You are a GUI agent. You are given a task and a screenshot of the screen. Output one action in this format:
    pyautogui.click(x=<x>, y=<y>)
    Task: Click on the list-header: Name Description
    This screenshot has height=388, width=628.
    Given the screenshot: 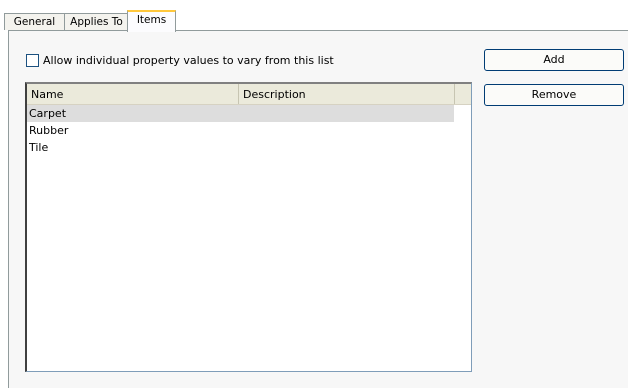 What is the action you would take?
    pyautogui.click(x=249, y=94)
    